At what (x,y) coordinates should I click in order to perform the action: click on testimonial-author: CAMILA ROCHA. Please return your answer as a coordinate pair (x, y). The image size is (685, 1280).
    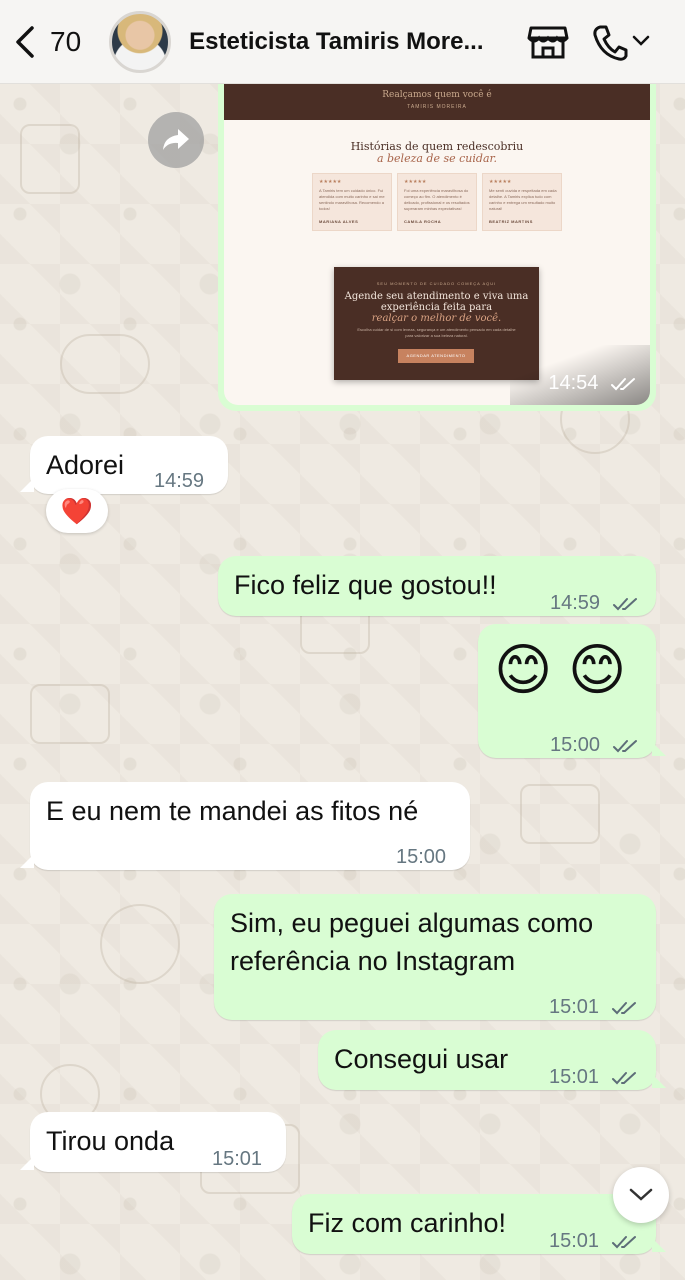
    Looking at the image, I should click on (423, 221).